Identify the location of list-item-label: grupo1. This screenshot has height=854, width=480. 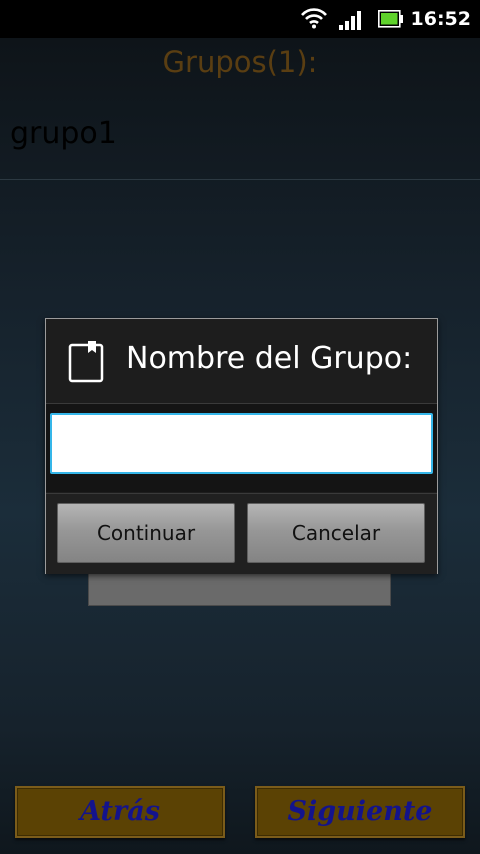
(63, 133).